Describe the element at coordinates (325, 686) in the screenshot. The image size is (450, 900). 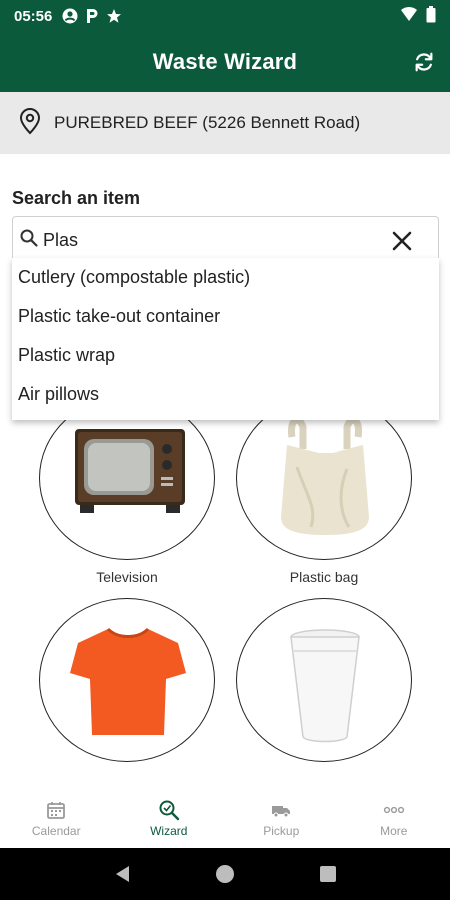
I see `foam-cup-image` at that location.